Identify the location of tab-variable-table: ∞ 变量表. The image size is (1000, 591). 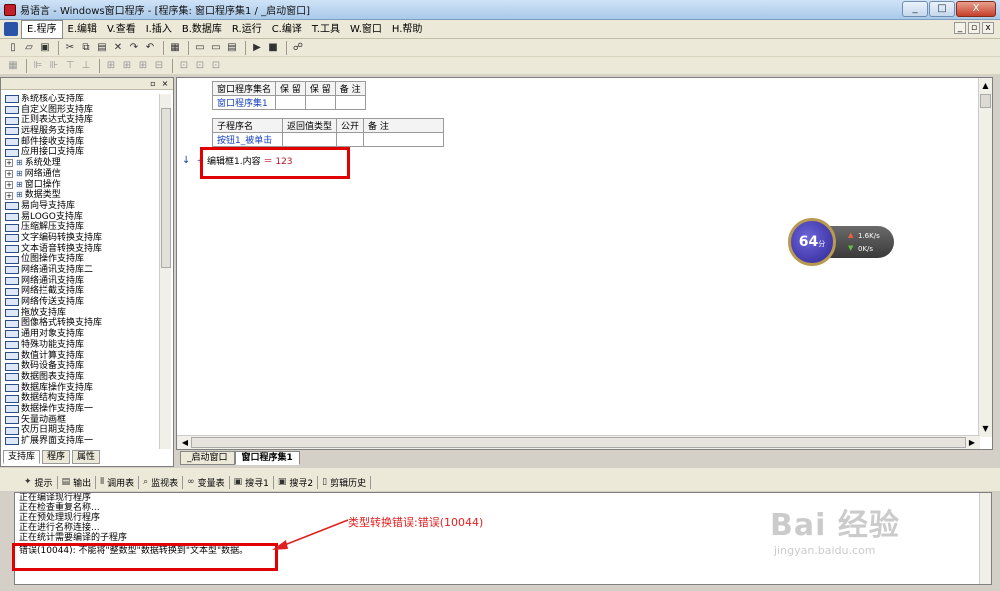
(206, 482).